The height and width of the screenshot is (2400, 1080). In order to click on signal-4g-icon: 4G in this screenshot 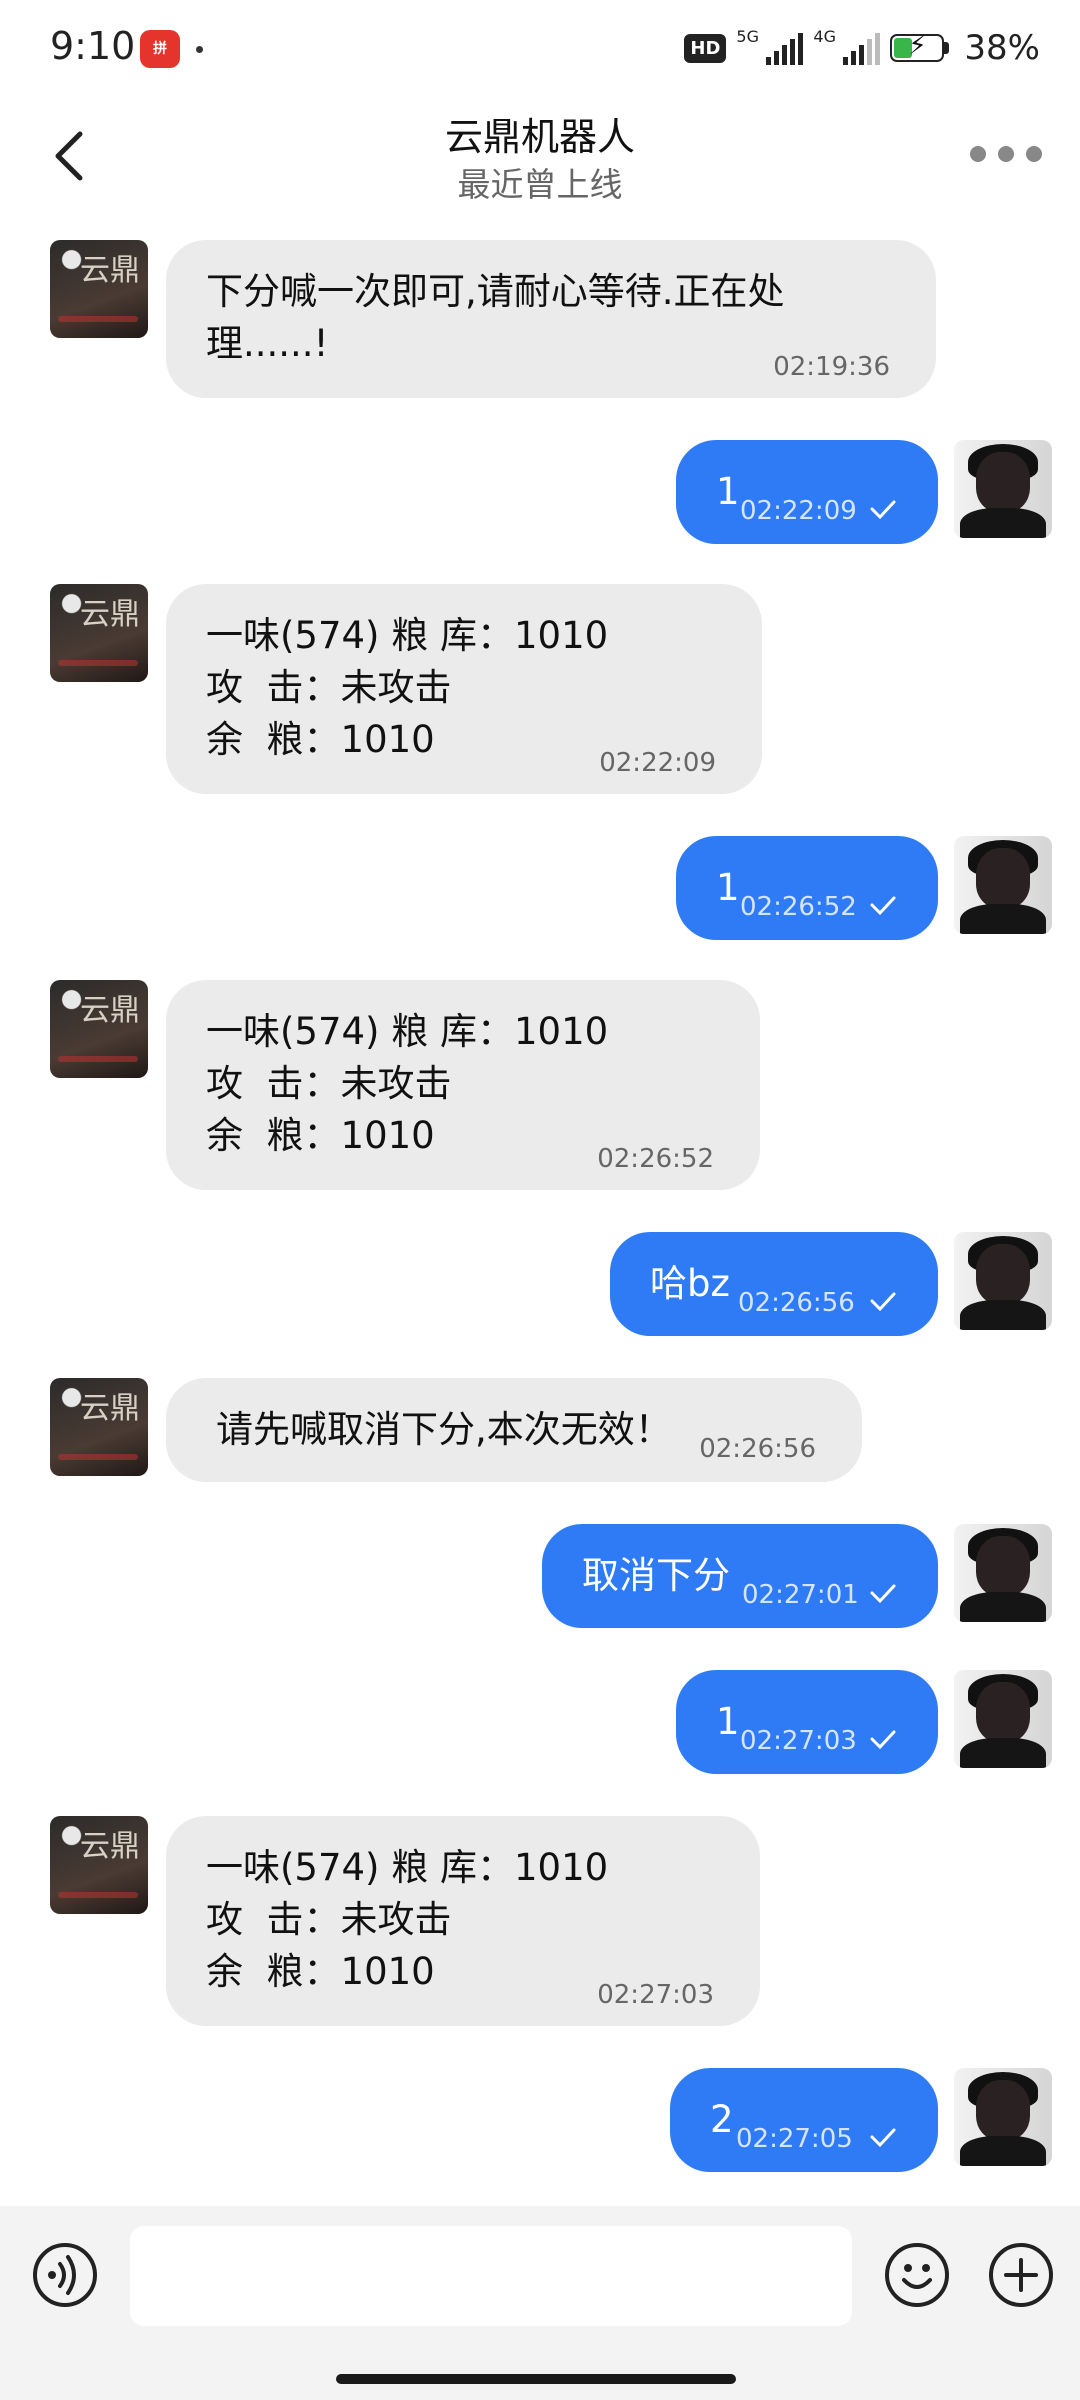, I will do `click(847, 46)`.